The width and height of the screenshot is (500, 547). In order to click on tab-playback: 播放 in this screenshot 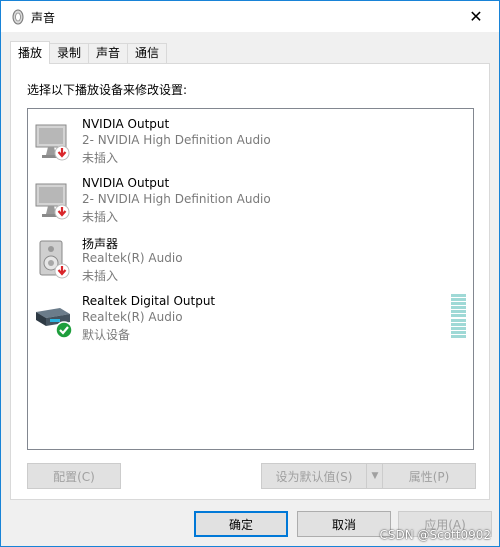, I will do `click(30, 52)`.